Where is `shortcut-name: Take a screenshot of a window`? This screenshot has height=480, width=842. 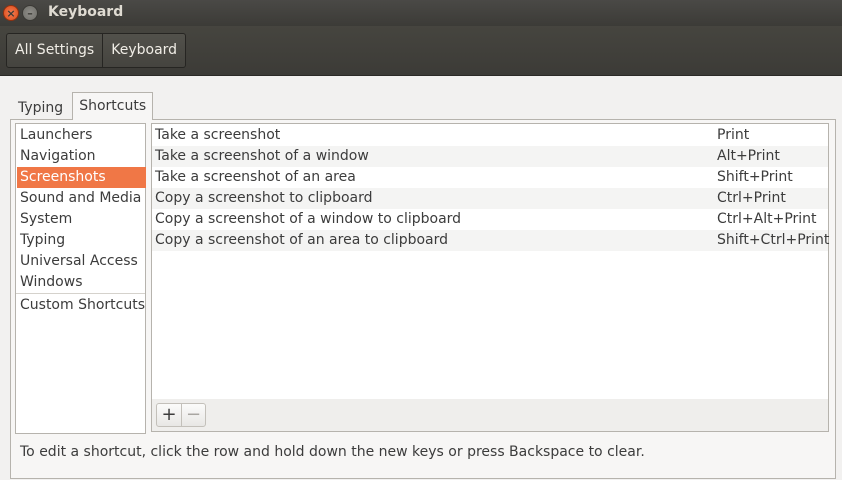
shortcut-name: Take a screenshot of a window is located at coordinates (262, 156).